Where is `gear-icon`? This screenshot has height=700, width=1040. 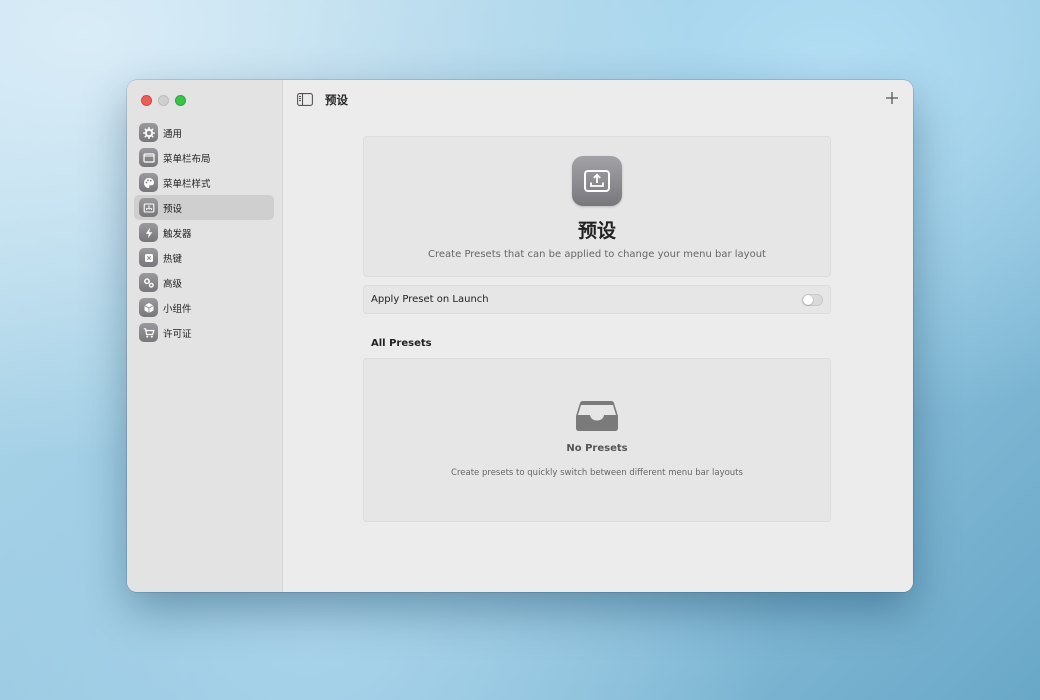
gear-icon is located at coordinates (148, 132).